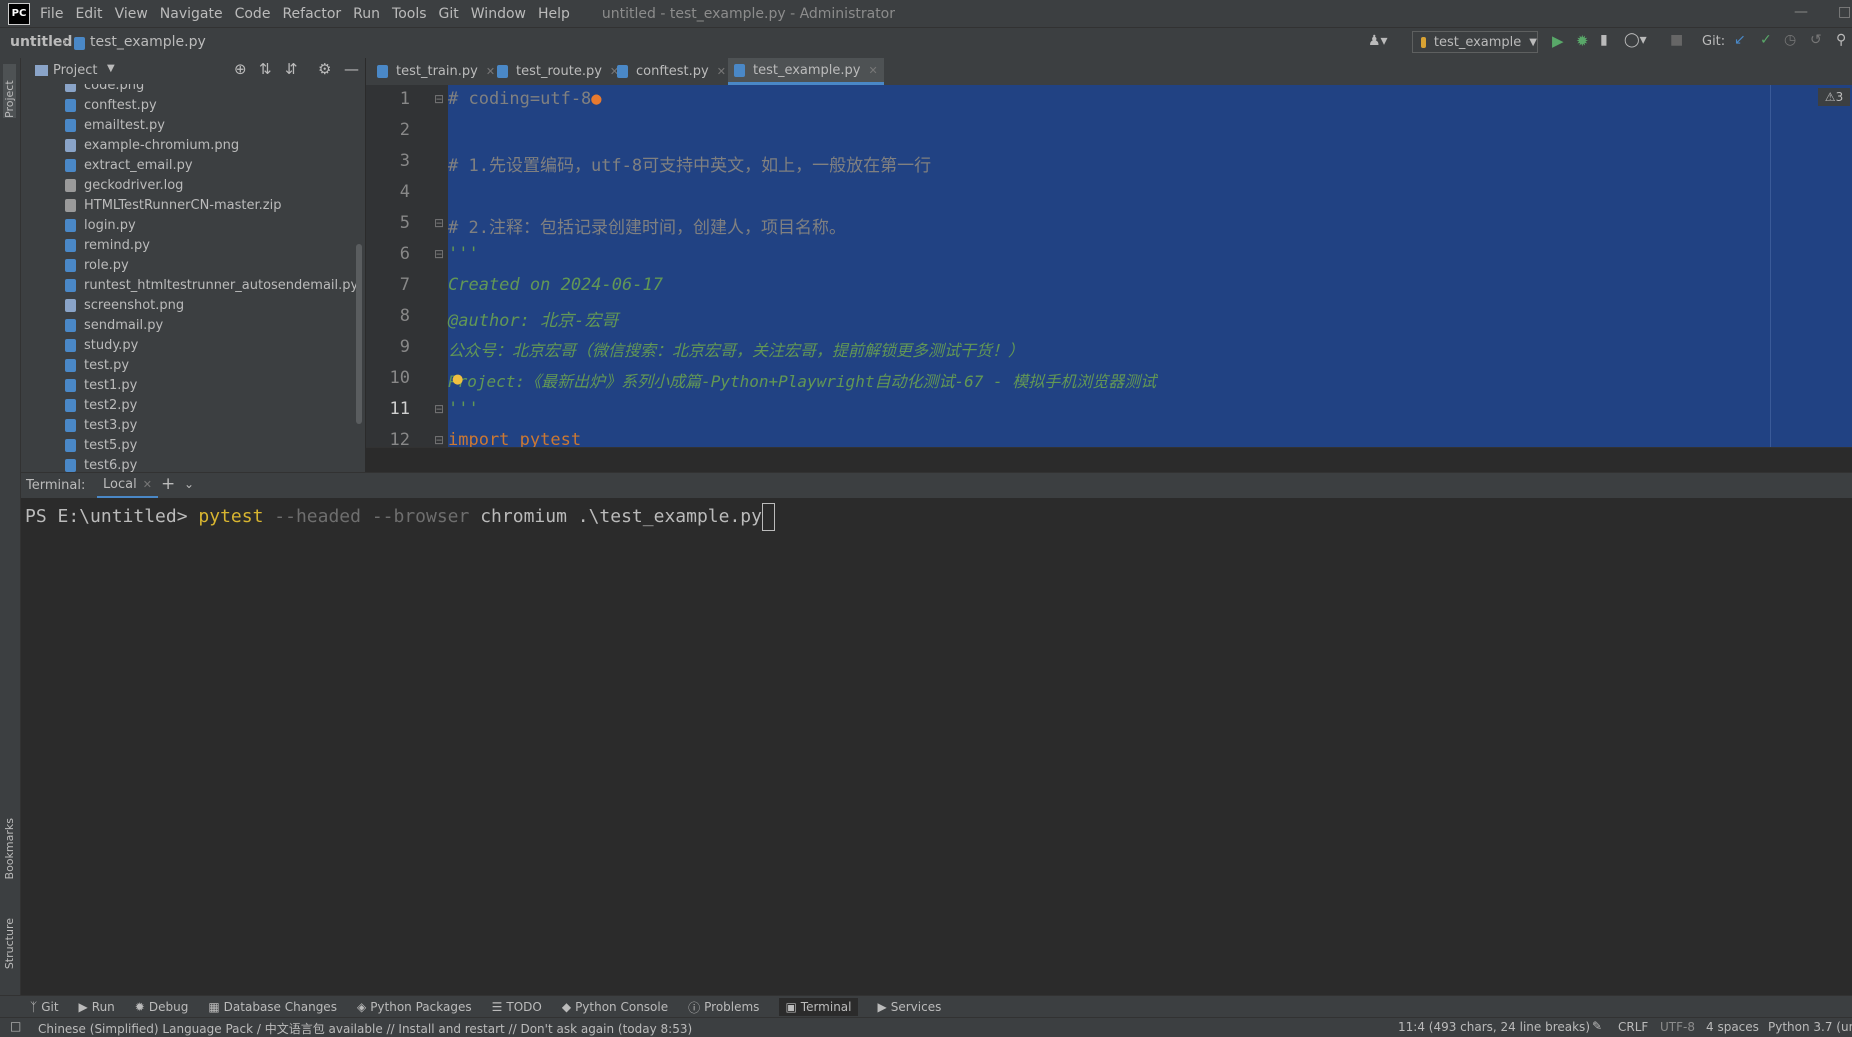 The height and width of the screenshot is (1037, 1852). Describe the element at coordinates (107, 245) in the screenshot. I see `tree-item: remind.py` at that location.